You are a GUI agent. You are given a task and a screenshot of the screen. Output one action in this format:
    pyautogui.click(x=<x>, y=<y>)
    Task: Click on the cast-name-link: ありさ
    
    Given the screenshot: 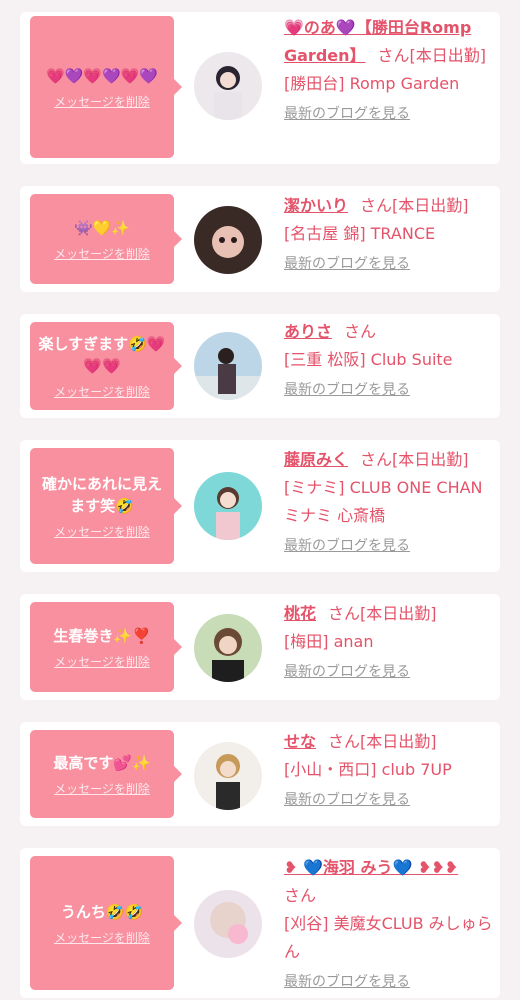 What is the action you would take?
    pyautogui.click(x=308, y=331)
    